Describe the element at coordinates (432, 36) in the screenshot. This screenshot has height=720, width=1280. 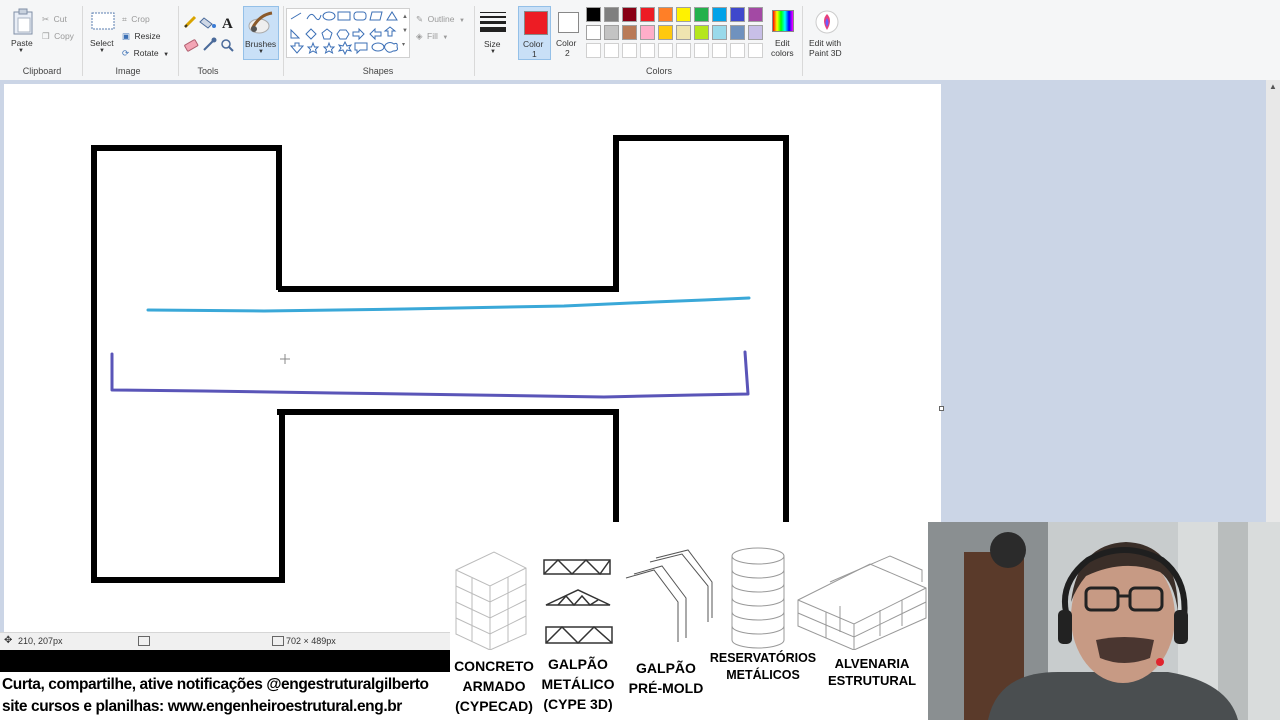
I see `fill-label: Fill` at that location.